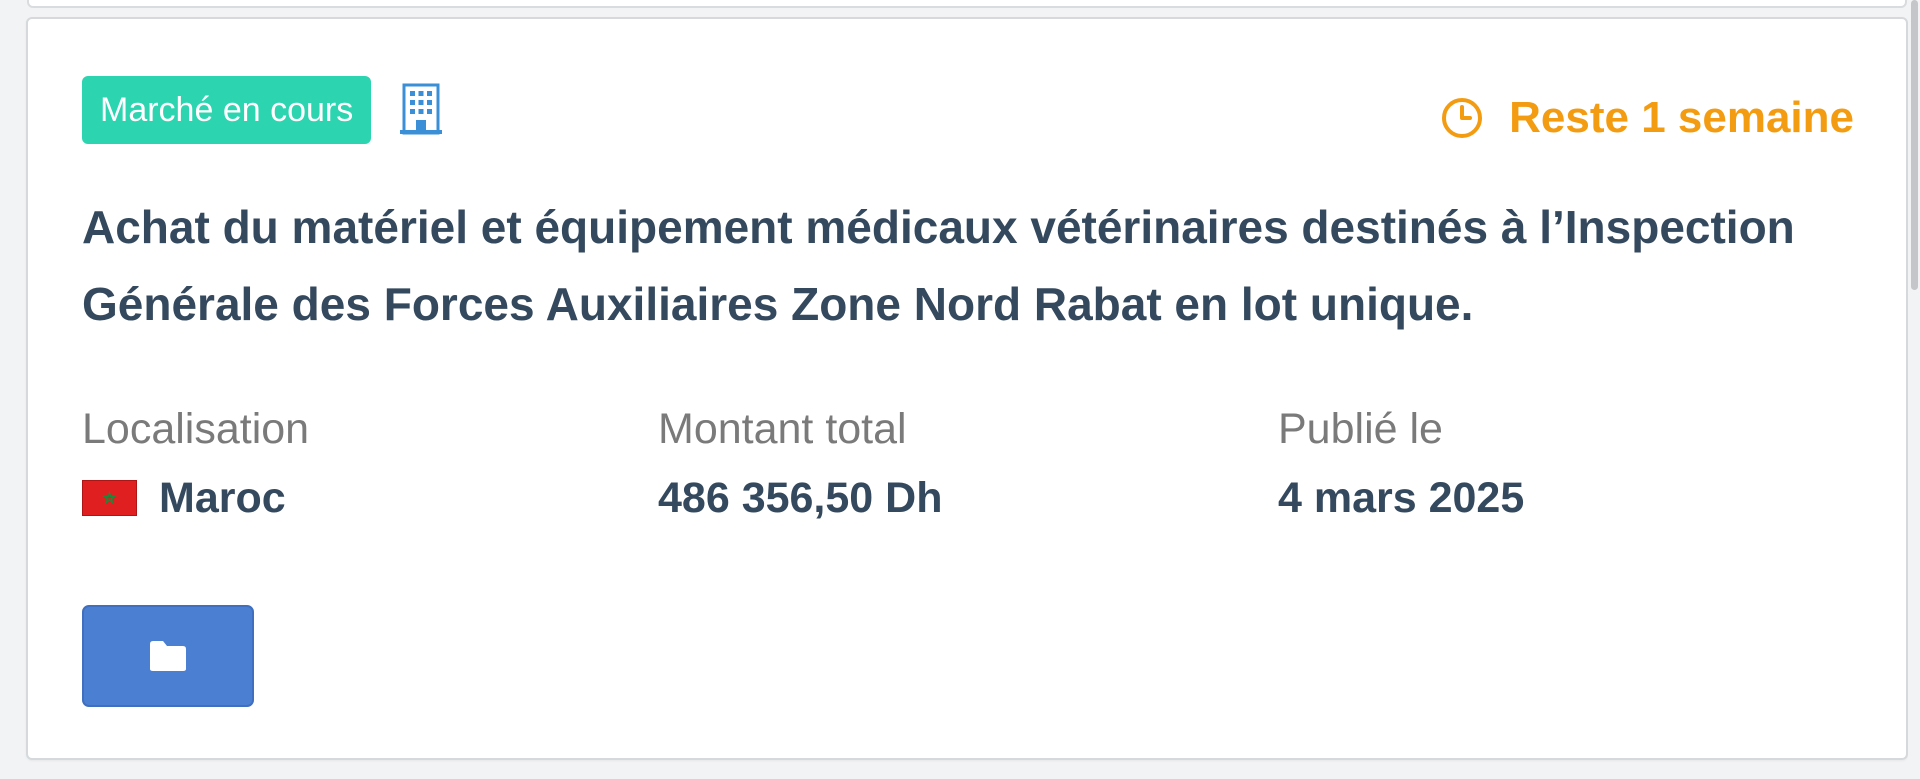 This screenshot has height=779, width=1920. I want to click on previous-card-edge, so click(967, 4).